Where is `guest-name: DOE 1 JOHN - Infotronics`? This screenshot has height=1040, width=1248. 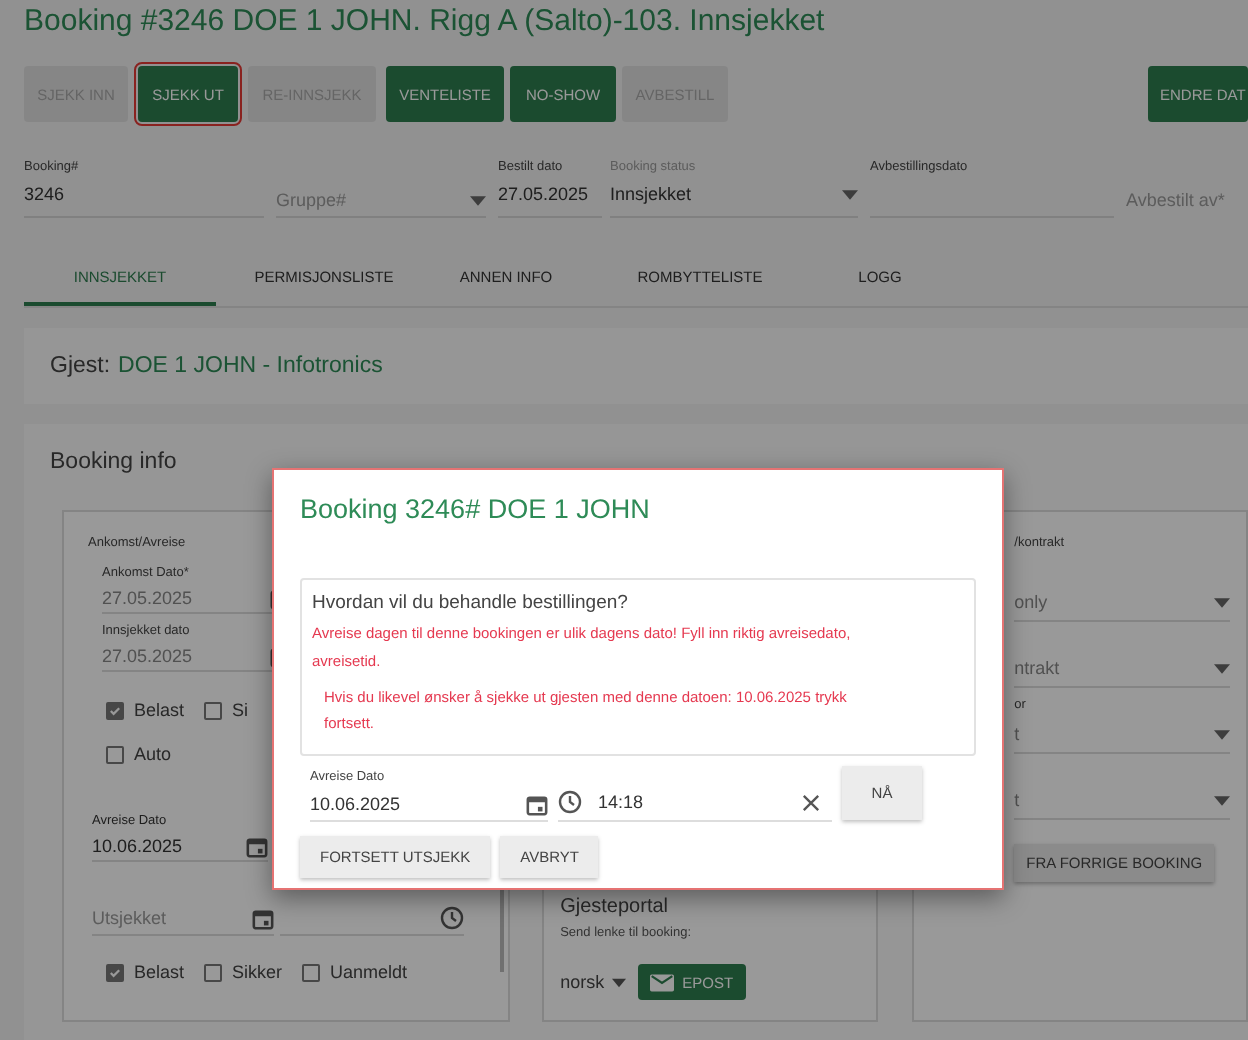 guest-name: DOE 1 JOHN - Infotronics is located at coordinates (250, 366).